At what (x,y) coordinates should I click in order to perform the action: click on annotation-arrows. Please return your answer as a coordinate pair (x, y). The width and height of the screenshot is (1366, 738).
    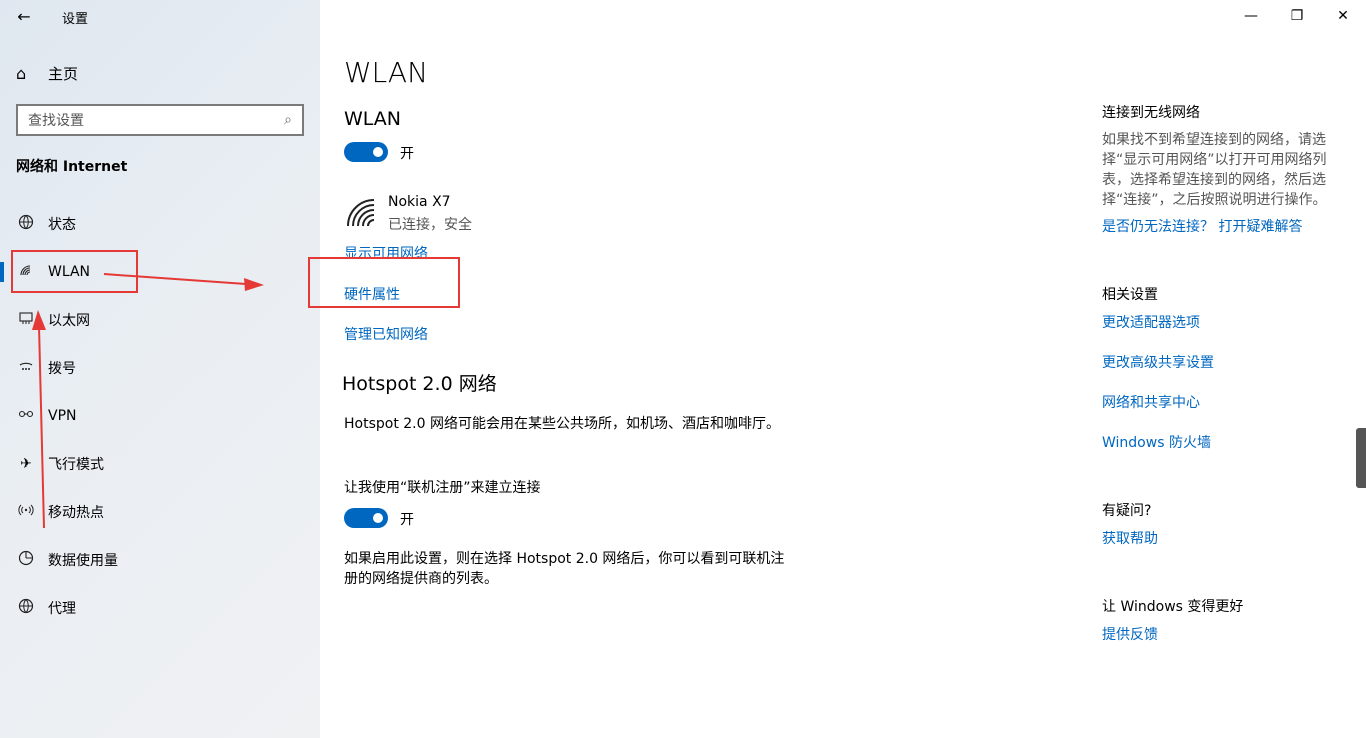
    Looking at the image, I should click on (148, 401).